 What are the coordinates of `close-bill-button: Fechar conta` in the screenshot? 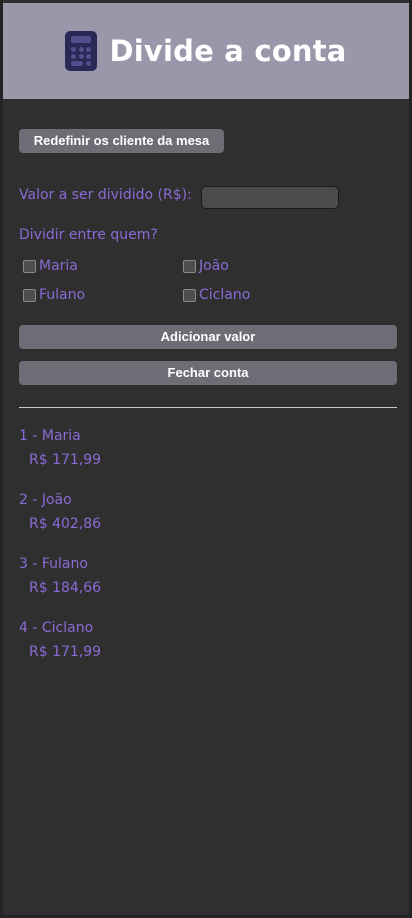 It's located at (208, 373).